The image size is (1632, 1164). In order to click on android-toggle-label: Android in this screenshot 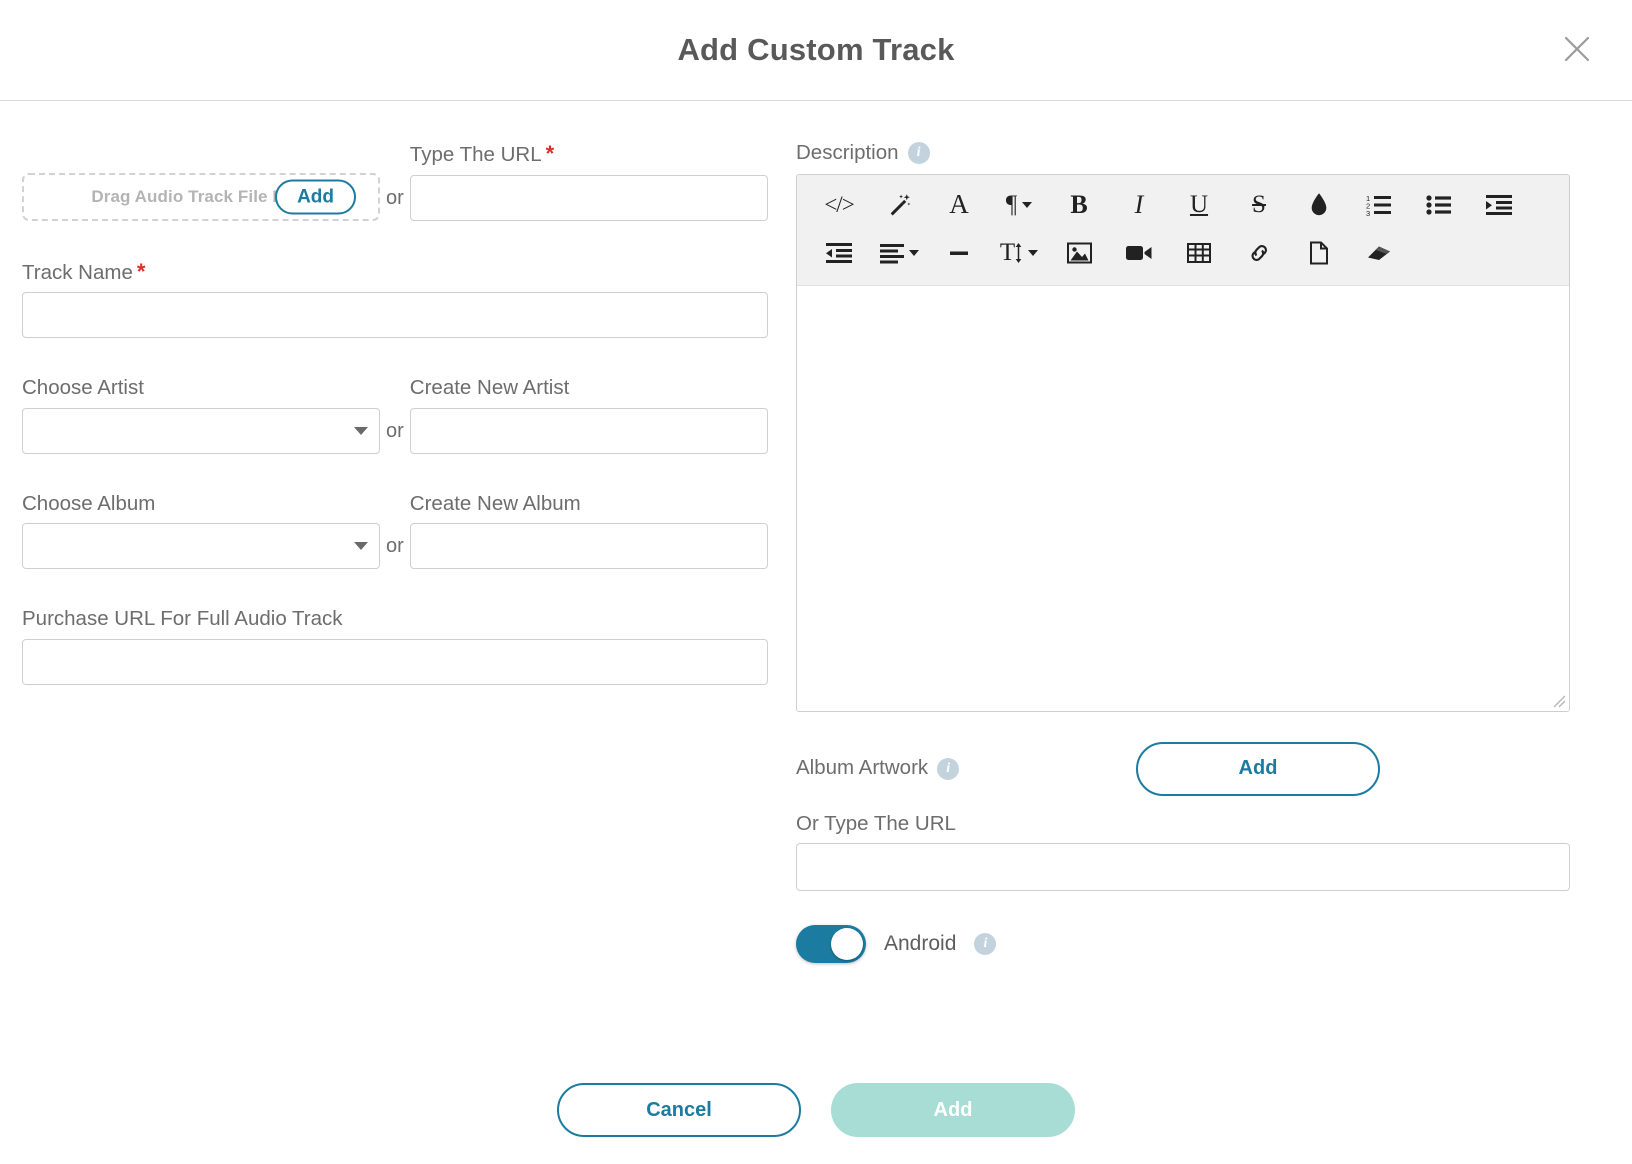, I will do `click(920, 944)`.